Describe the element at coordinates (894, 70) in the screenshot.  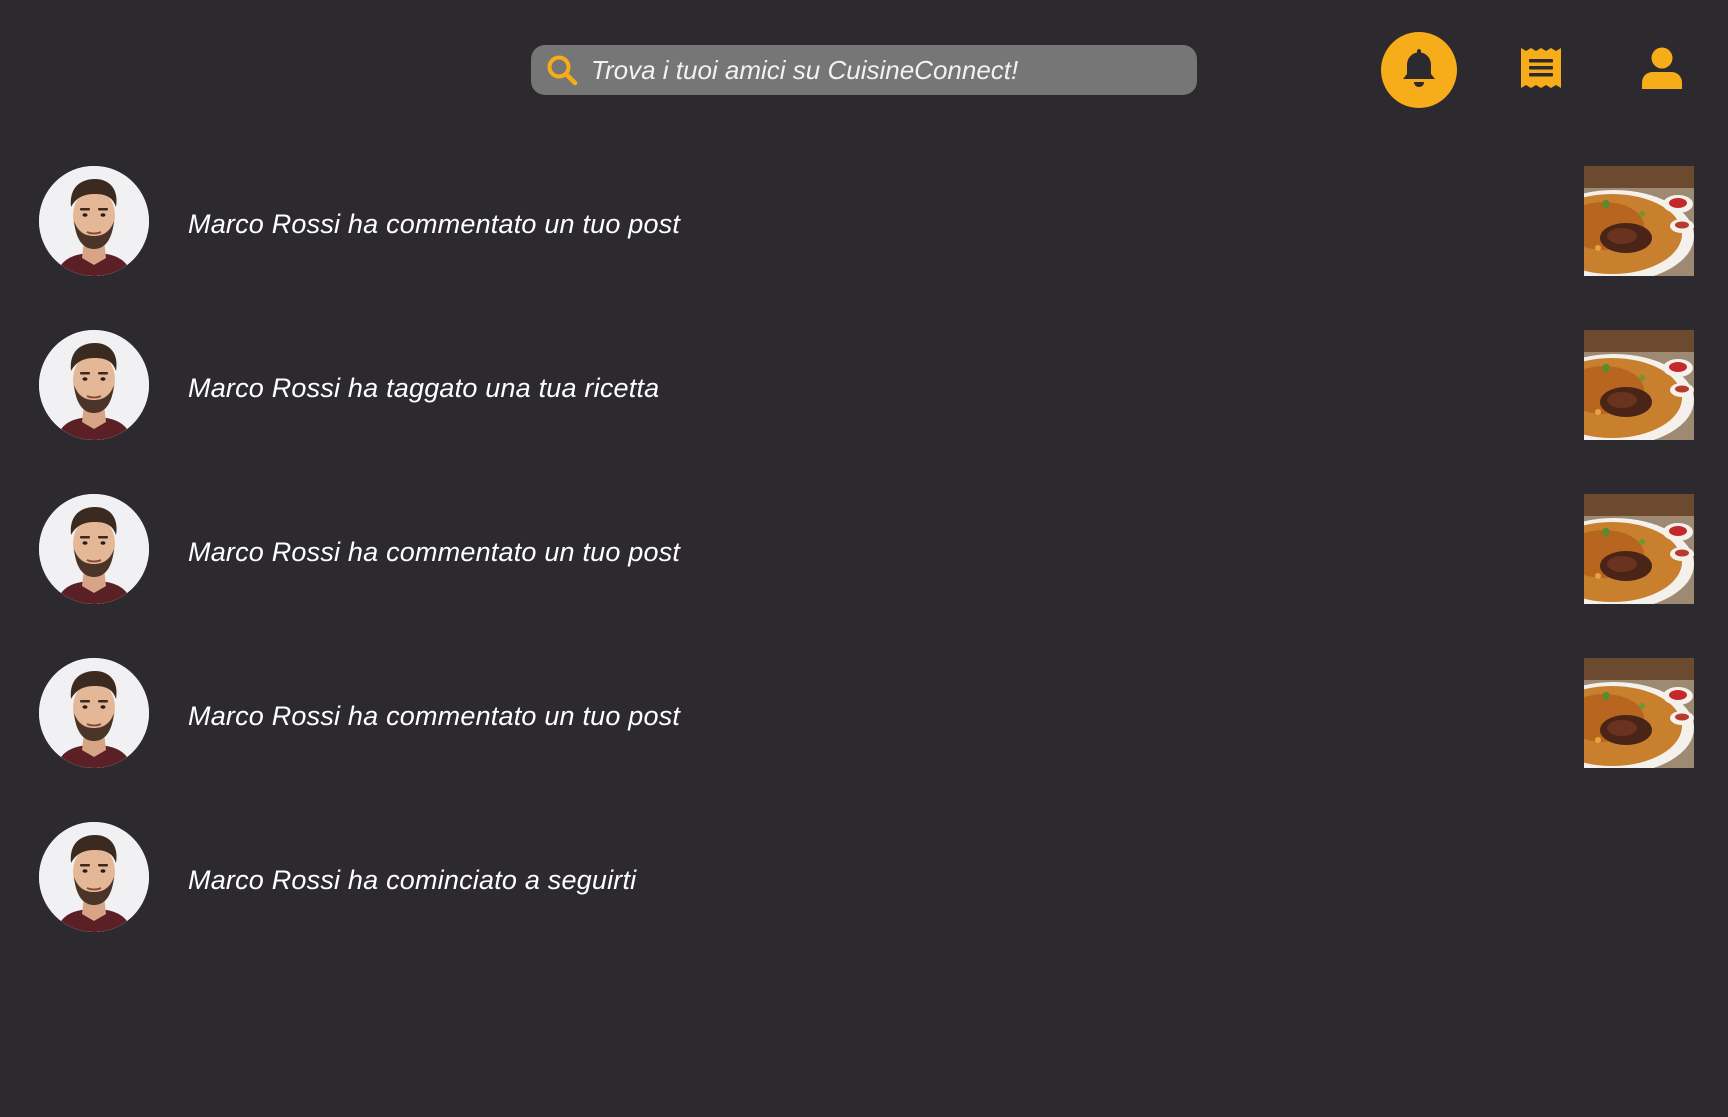
I see `search-input` at that location.